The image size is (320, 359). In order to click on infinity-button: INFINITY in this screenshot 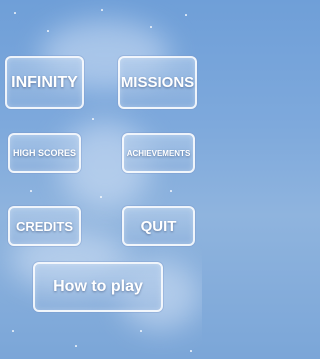, I will do `click(44, 82)`.